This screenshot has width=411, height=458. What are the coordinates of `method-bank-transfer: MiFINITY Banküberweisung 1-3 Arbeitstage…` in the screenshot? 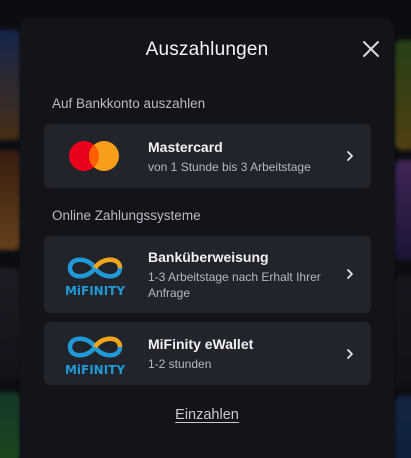 It's located at (207, 274).